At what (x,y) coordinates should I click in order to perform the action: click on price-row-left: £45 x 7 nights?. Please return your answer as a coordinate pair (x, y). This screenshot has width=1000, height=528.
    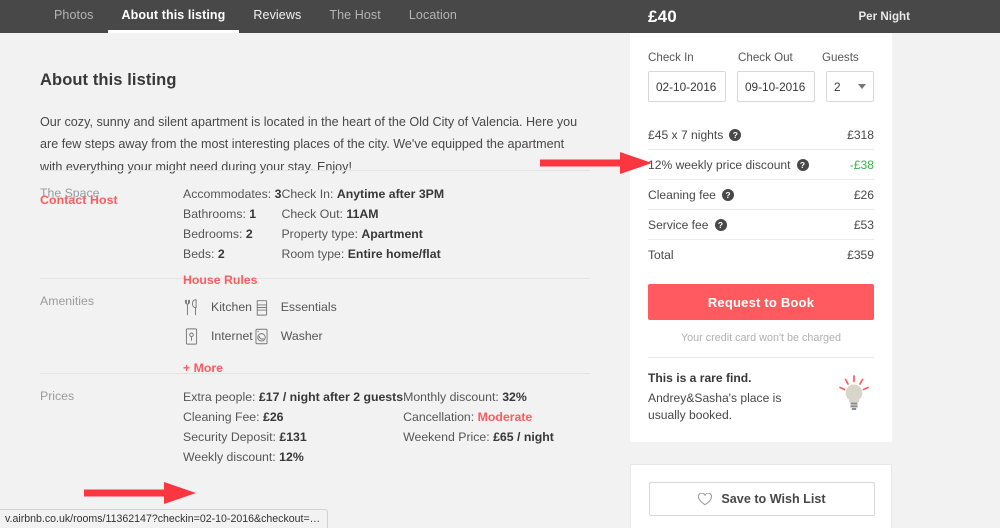
    Looking at the image, I should click on (695, 134).